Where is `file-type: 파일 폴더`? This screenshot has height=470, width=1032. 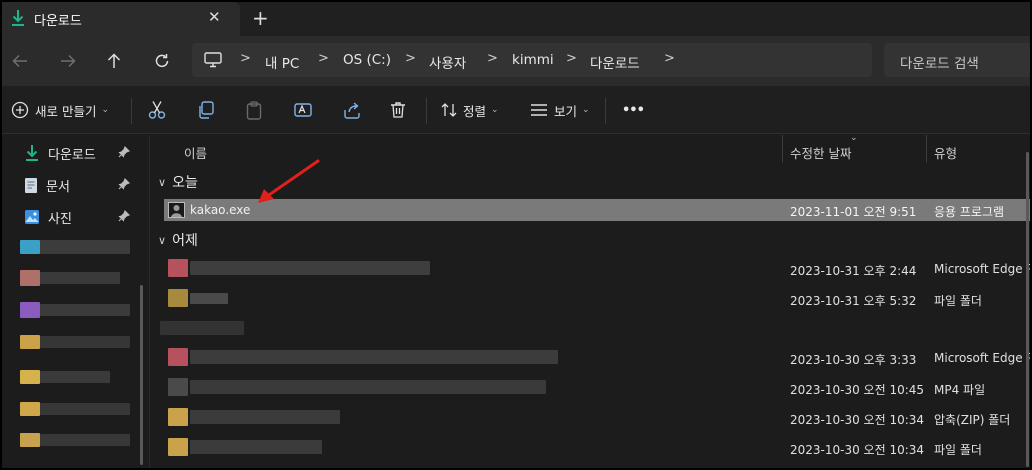 file-type: 파일 폴더 is located at coordinates (958, 301).